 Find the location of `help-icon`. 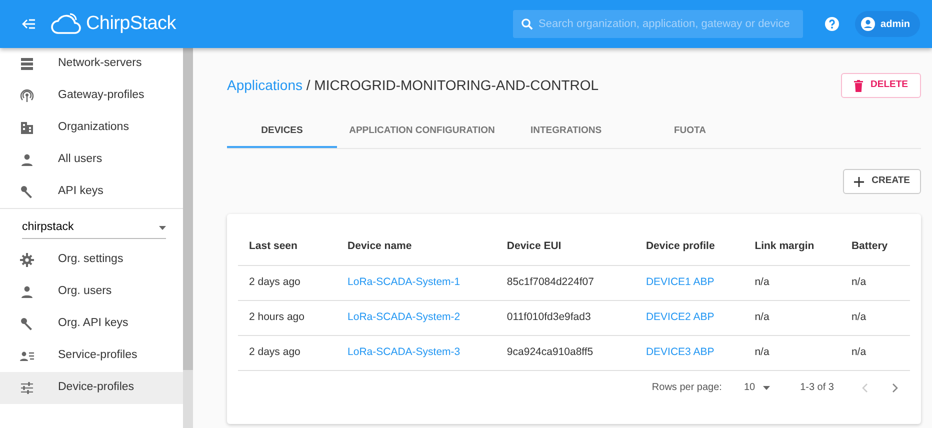

help-icon is located at coordinates (831, 24).